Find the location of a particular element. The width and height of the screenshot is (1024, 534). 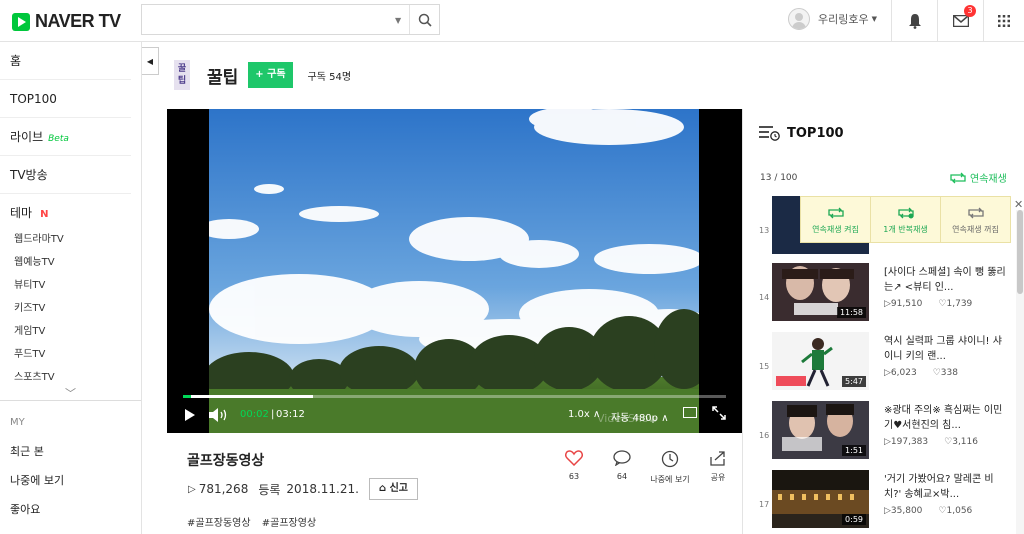

watch-later-label: 나중에 보기 is located at coordinates (670, 479).